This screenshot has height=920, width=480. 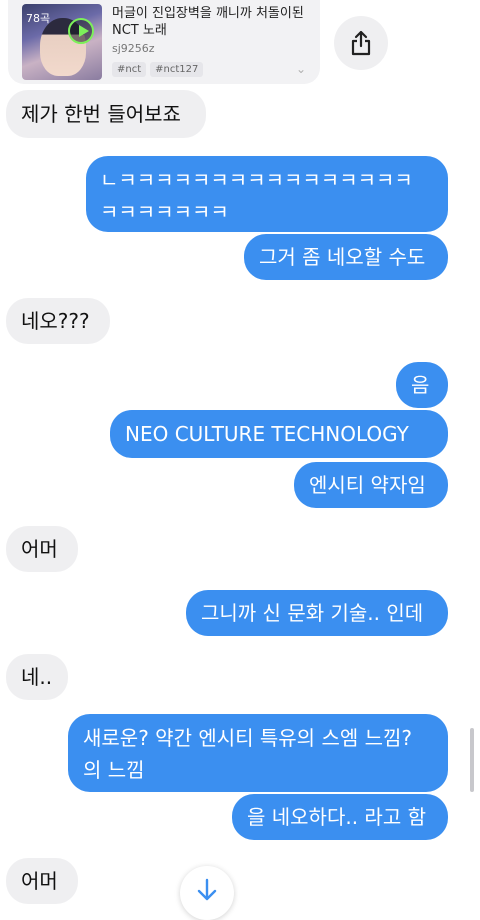 I want to click on scrollbar, so click(x=472, y=760).